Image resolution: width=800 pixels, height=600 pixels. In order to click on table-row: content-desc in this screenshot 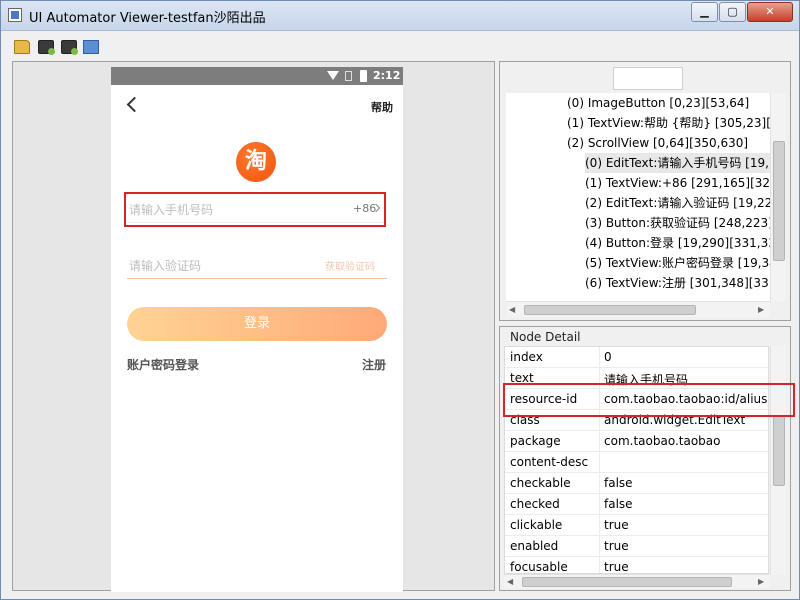, I will do `click(636, 462)`.